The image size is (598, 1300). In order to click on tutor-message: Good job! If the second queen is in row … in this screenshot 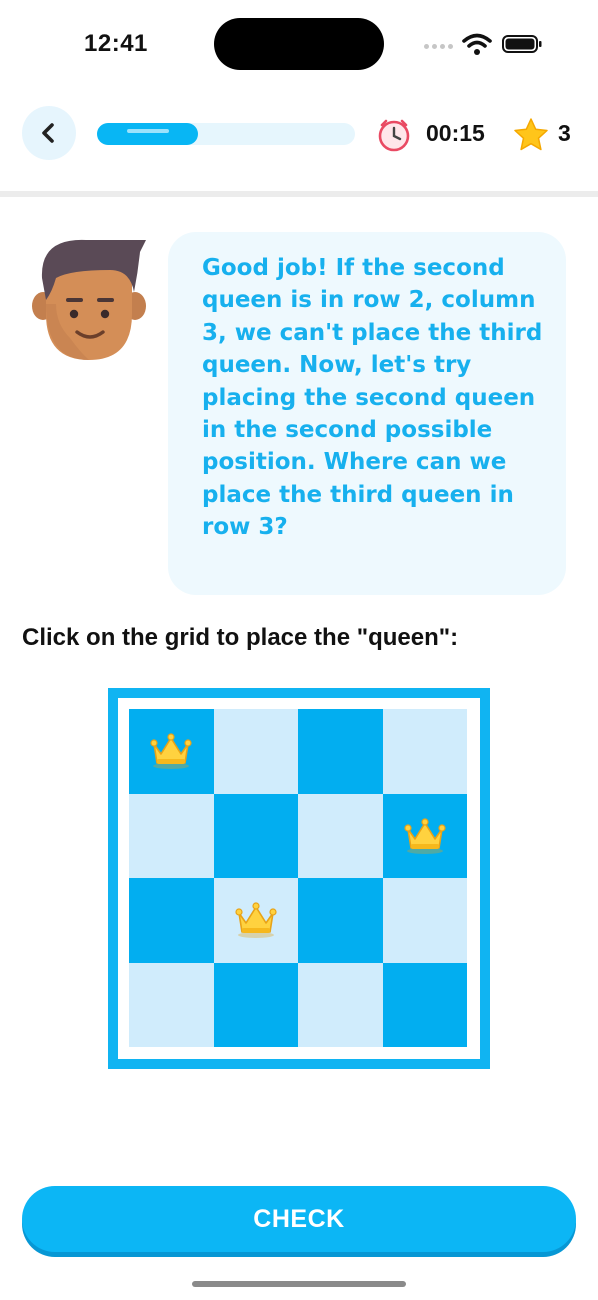, I will do `click(372, 398)`.